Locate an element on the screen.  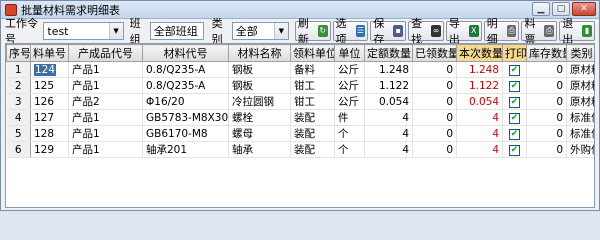
column-header-unit: 单位 is located at coordinates (349, 53).